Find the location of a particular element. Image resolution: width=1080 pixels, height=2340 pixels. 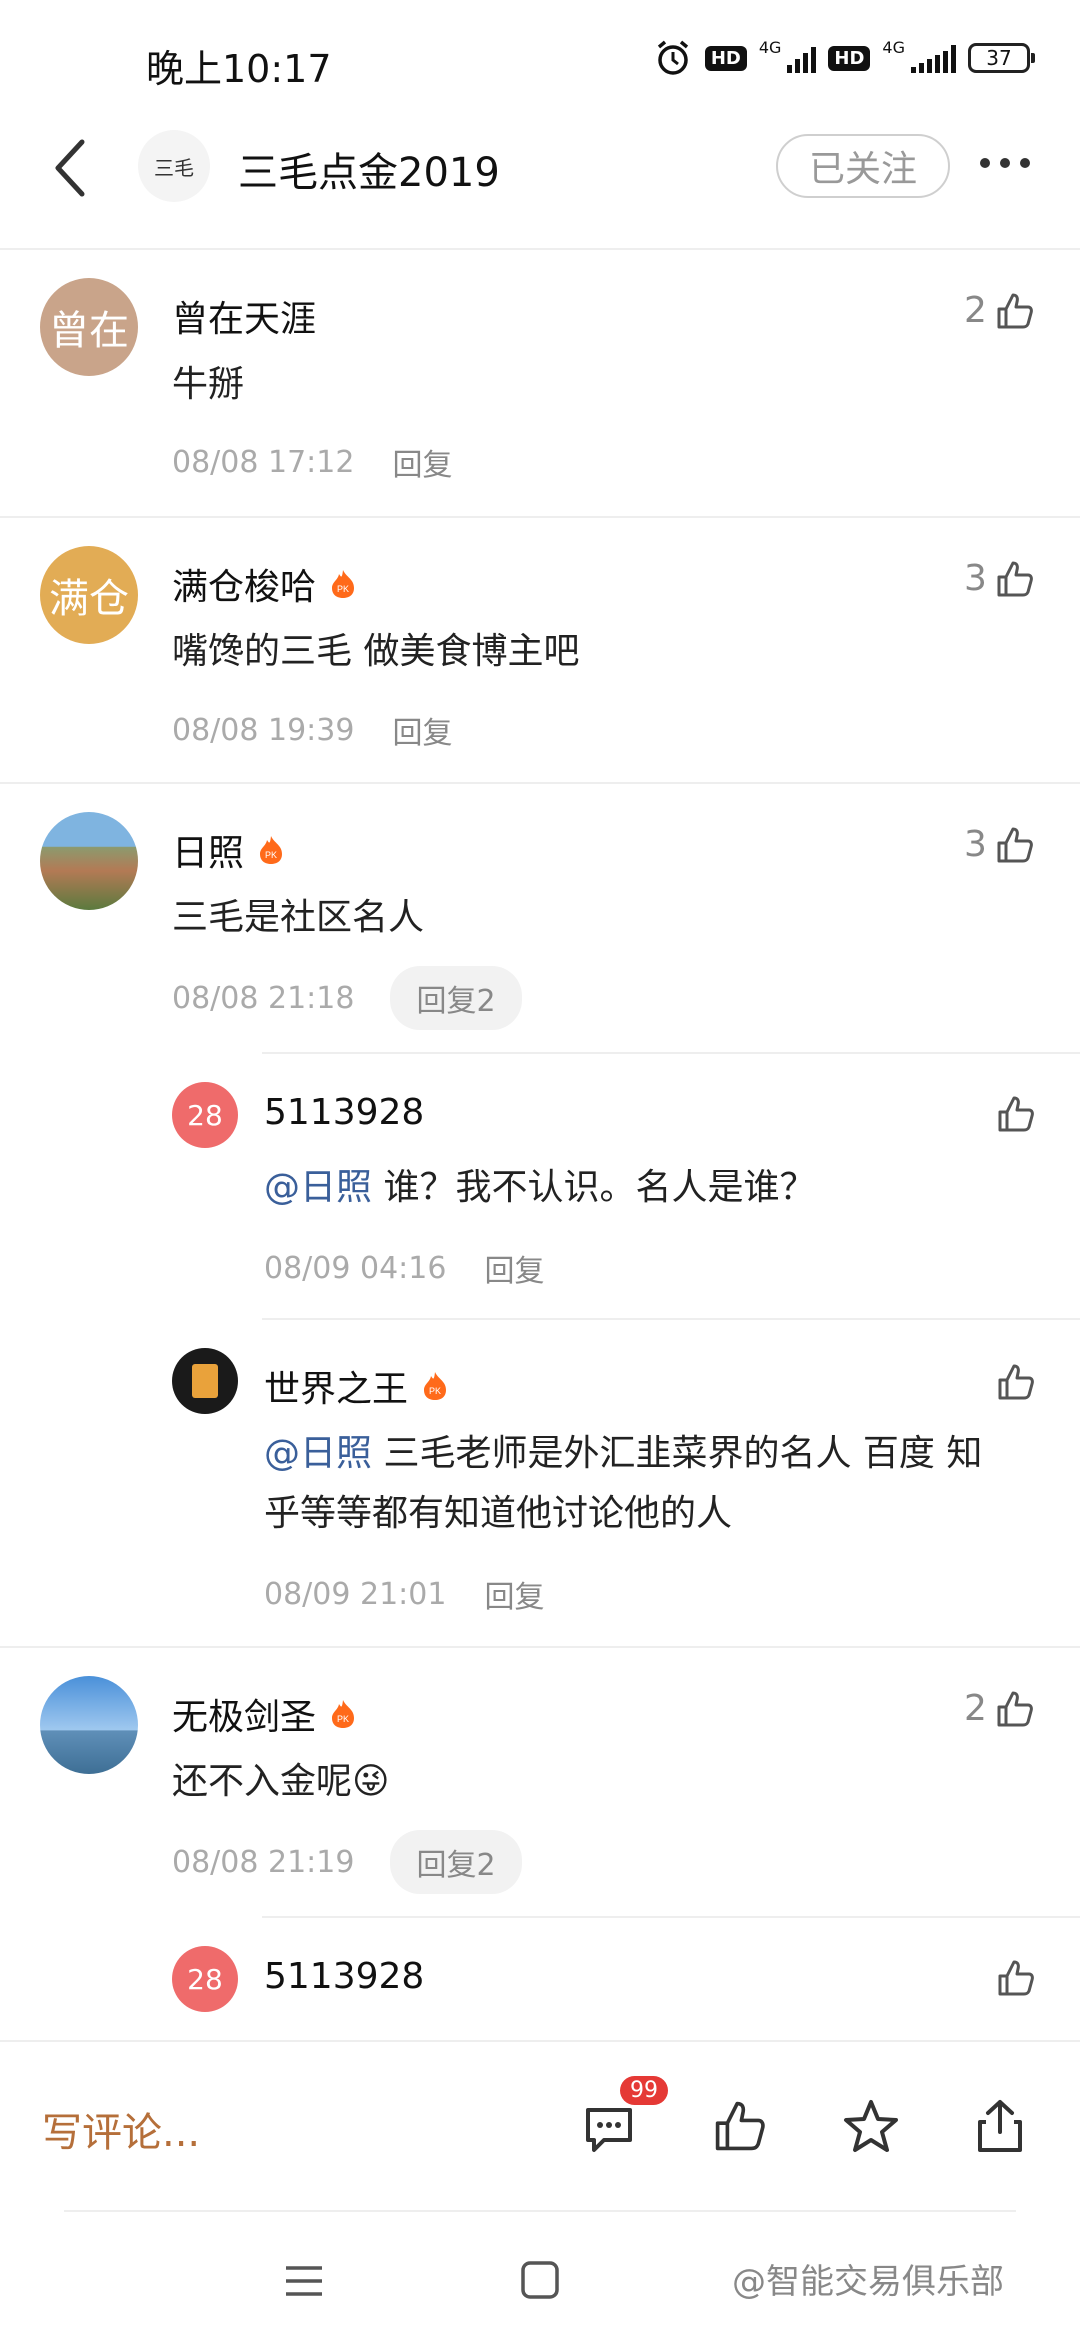

reply-username: 世界之王 PK is located at coordinates (356, 1386).